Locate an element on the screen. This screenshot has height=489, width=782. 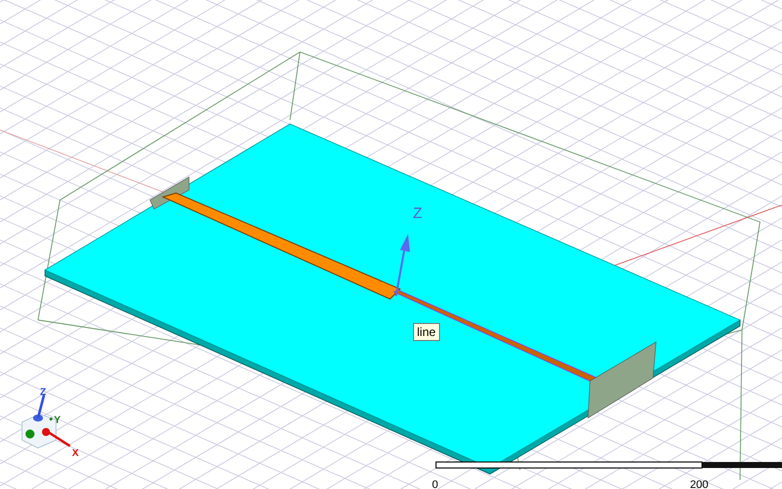
axis-label: X is located at coordinates (75, 453).